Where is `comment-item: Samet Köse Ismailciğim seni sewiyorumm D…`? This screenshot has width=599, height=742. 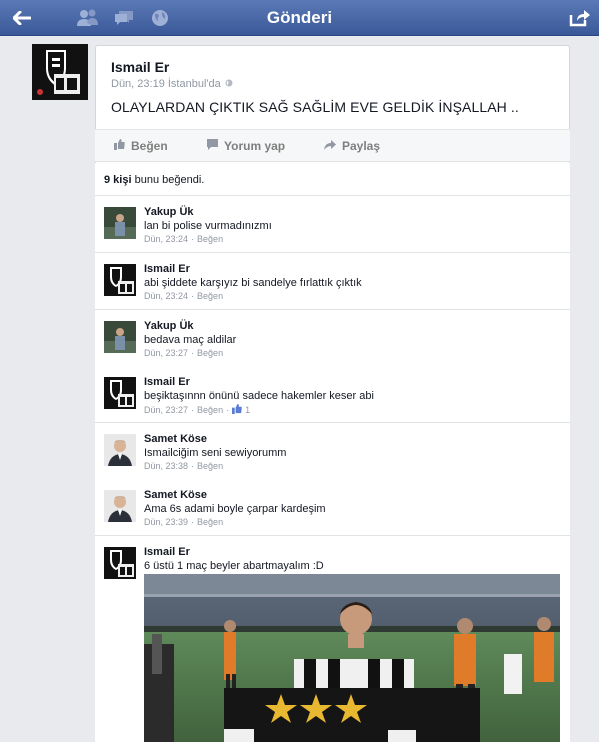
comment-item: Samet Köse Ismailciğim seni sewiyorumm D… is located at coordinates (332, 451).